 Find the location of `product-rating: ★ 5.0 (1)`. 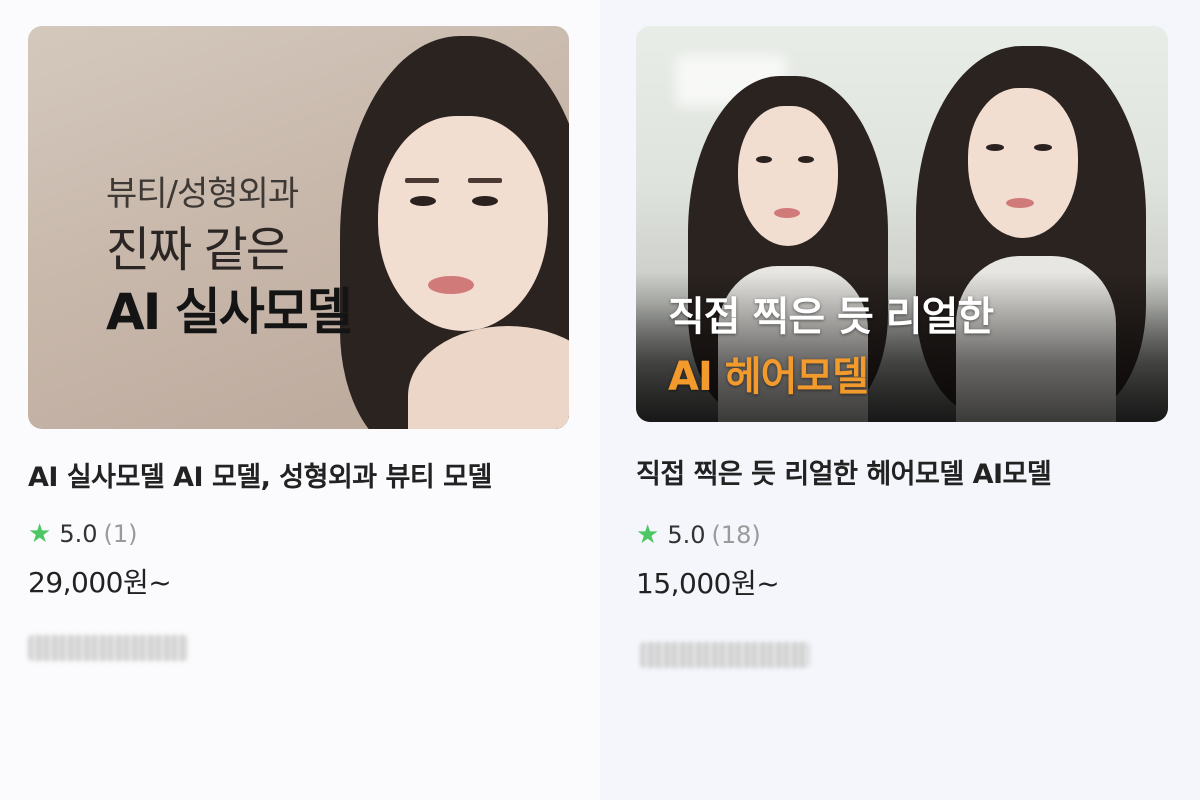

product-rating: ★ 5.0 (1) is located at coordinates (300, 534).